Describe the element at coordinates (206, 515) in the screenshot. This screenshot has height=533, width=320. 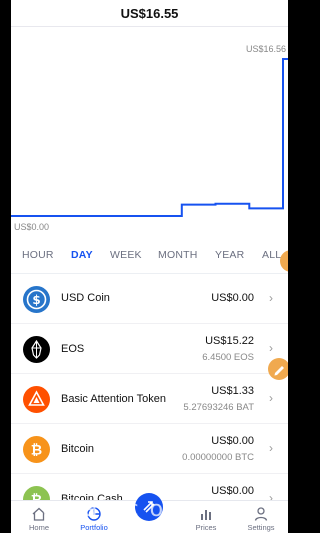
I see `prices-icon` at that location.